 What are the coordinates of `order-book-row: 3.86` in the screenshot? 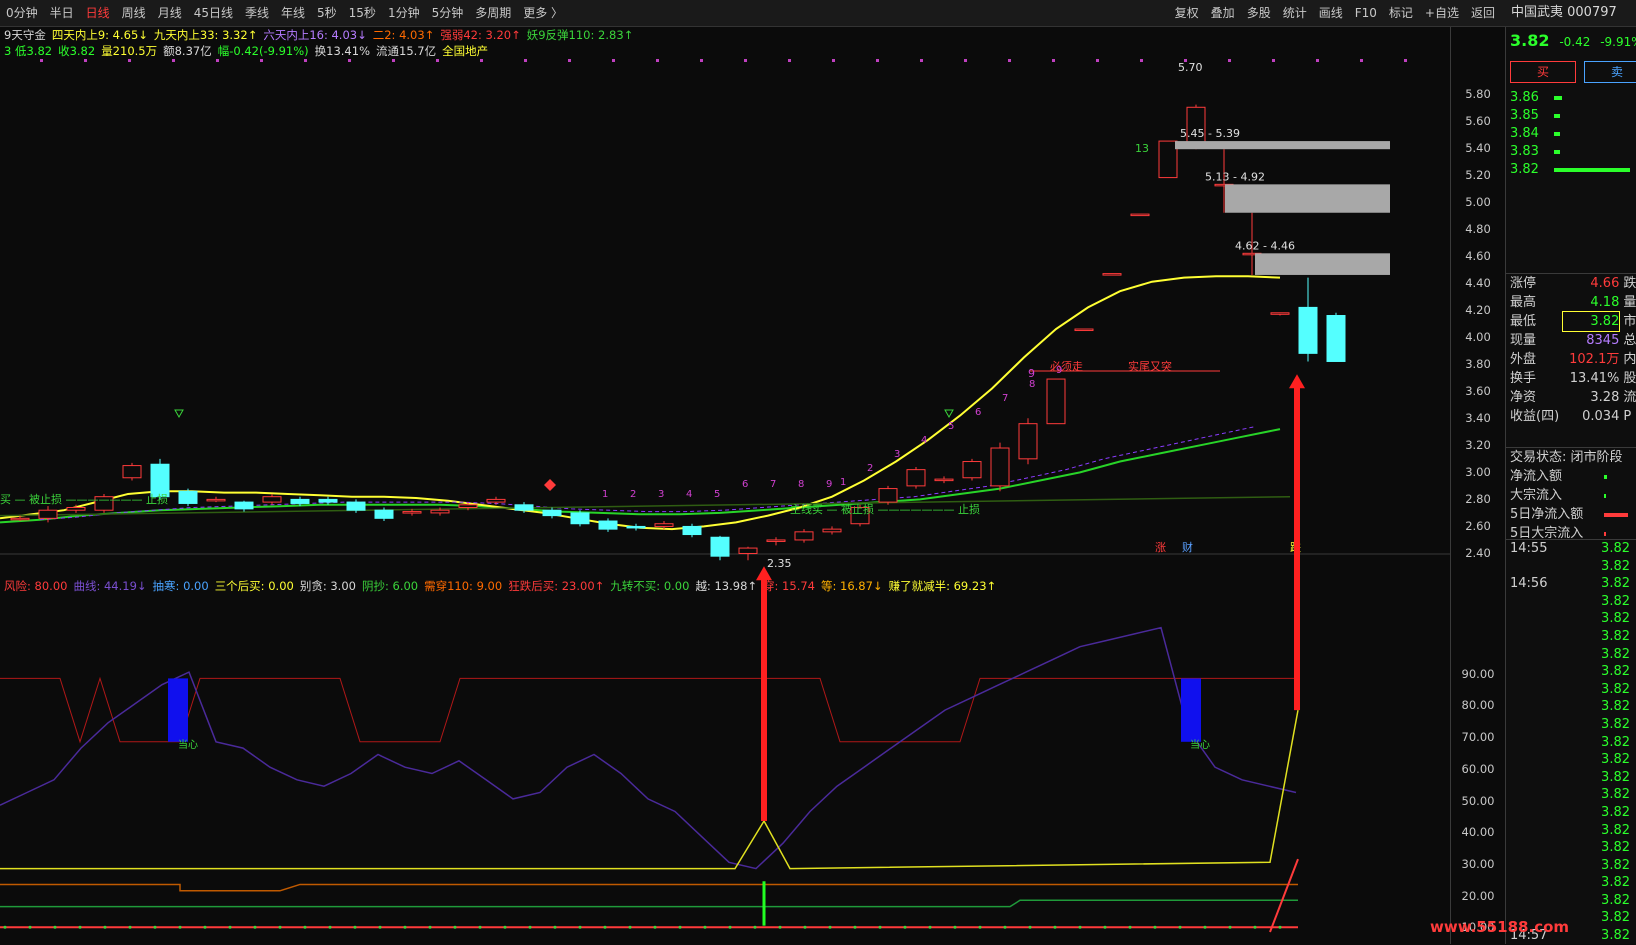 It's located at (1573, 98).